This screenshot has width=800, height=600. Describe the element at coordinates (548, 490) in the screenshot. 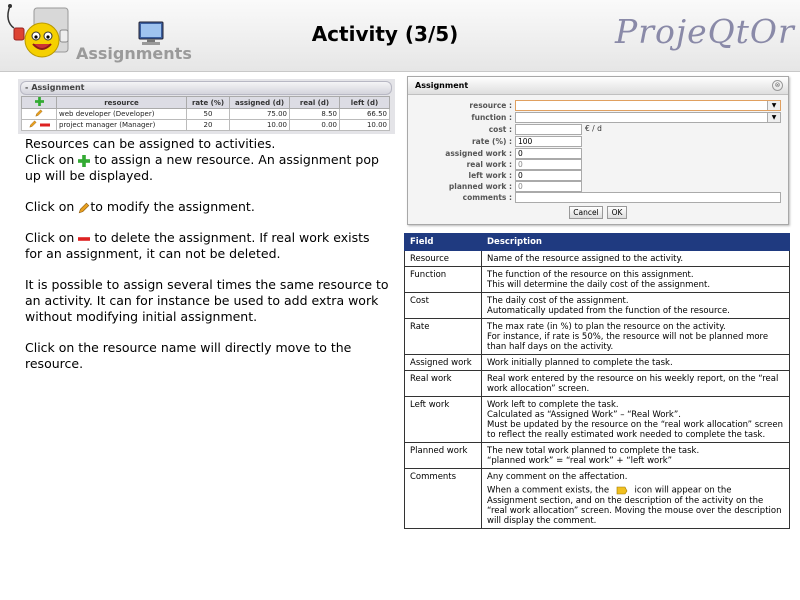

I see `description-line: When a comment exists, the` at that location.